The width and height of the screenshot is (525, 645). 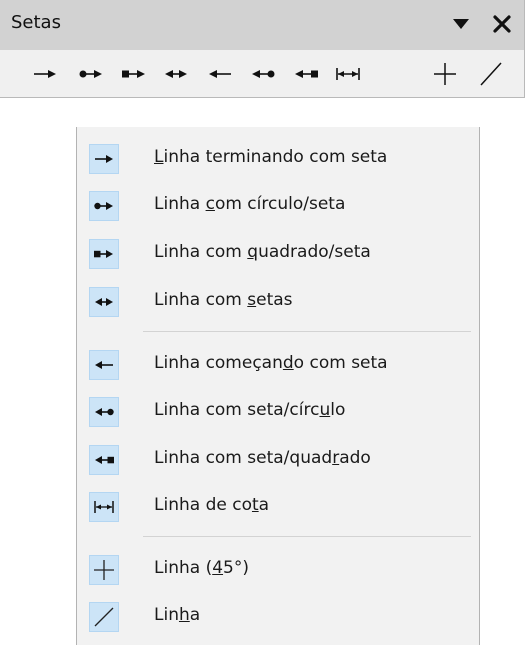 I want to click on menu-item-label: Linha terminando com seta, so click(x=271, y=157).